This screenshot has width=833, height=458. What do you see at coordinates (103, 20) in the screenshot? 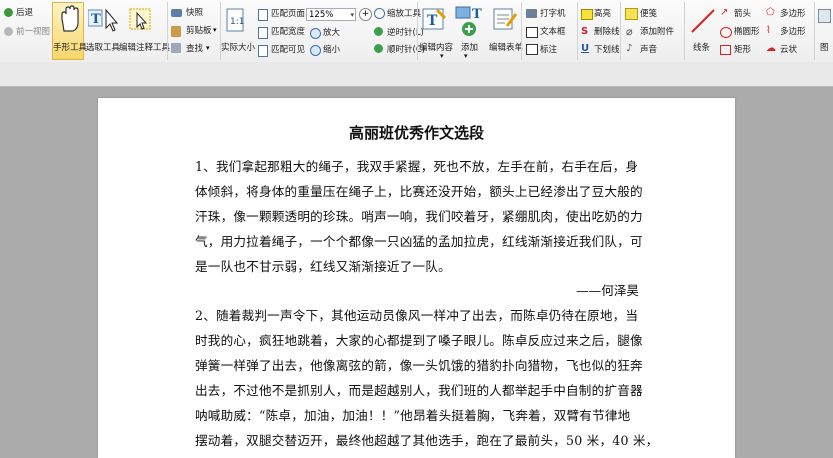
I see `select-text-icon: T` at bounding box center [103, 20].